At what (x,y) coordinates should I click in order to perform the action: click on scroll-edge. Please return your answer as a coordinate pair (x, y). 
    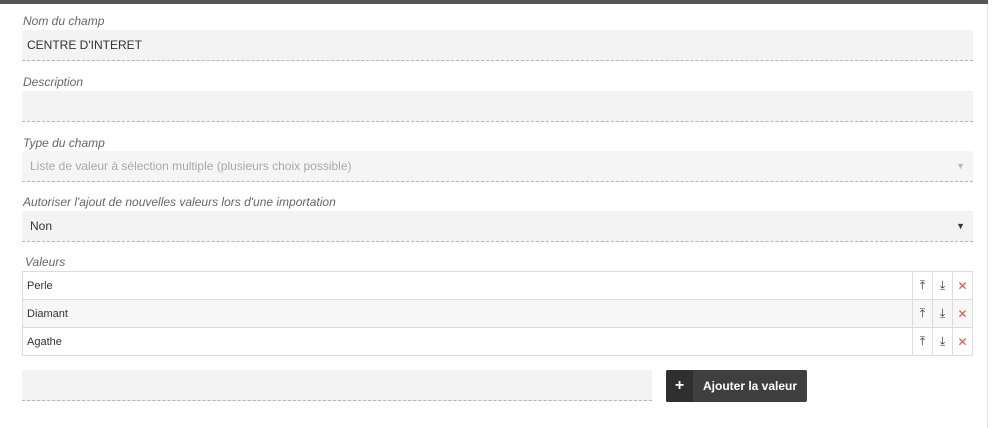
    Looking at the image, I should click on (987, 216).